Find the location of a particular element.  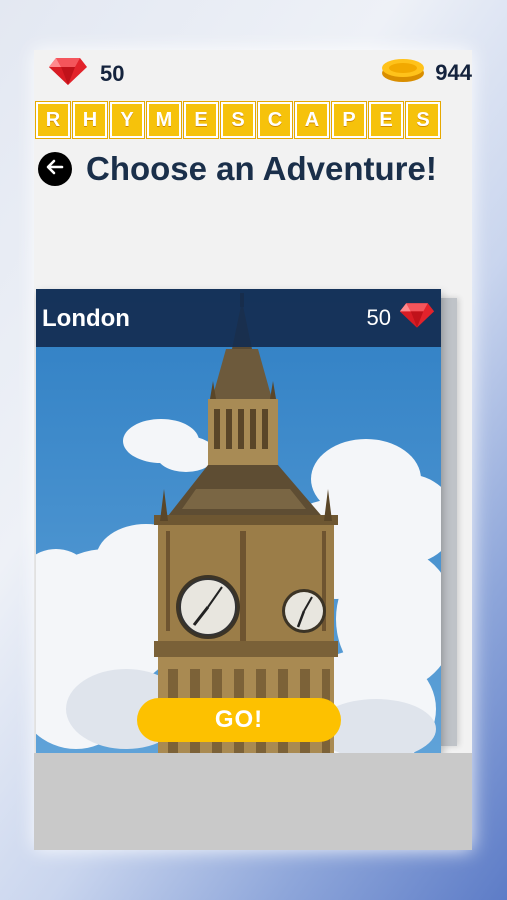

logo-letter: R is located at coordinates (53, 120).